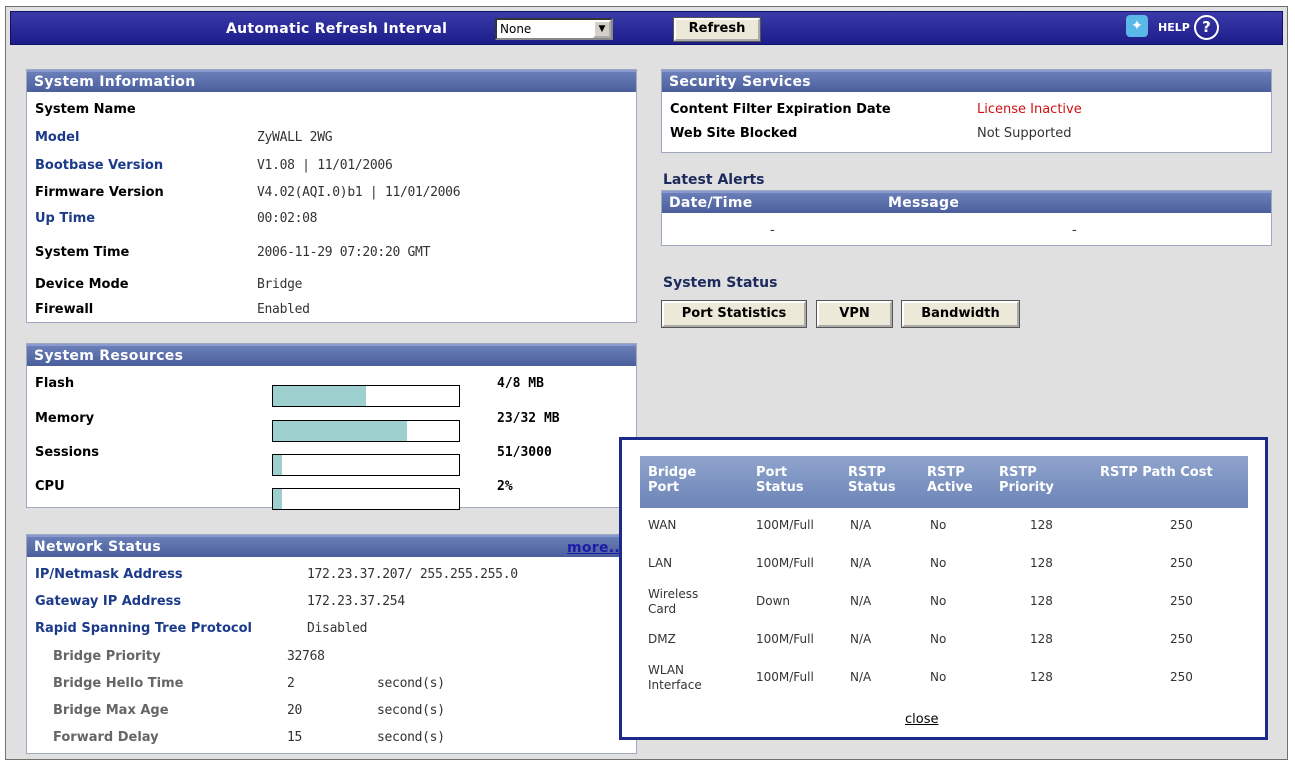 The width and height of the screenshot is (1295, 765). What do you see at coordinates (1026, 480) in the screenshot?
I see `col-rstp-priority: RSTP Priority` at bounding box center [1026, 480].